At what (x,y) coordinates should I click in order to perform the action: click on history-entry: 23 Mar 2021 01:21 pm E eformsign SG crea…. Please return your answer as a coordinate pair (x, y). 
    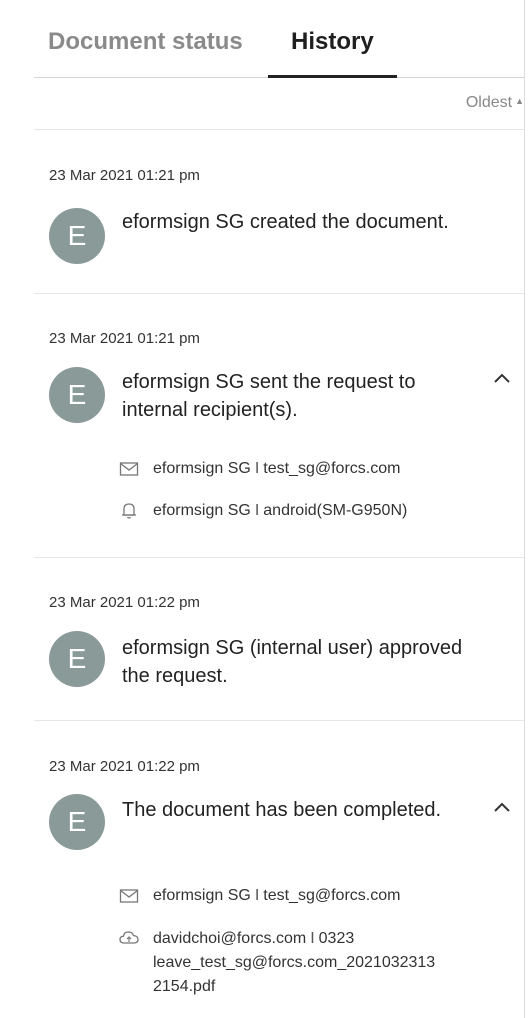
    Looking at the image, I should click on (279, 211).